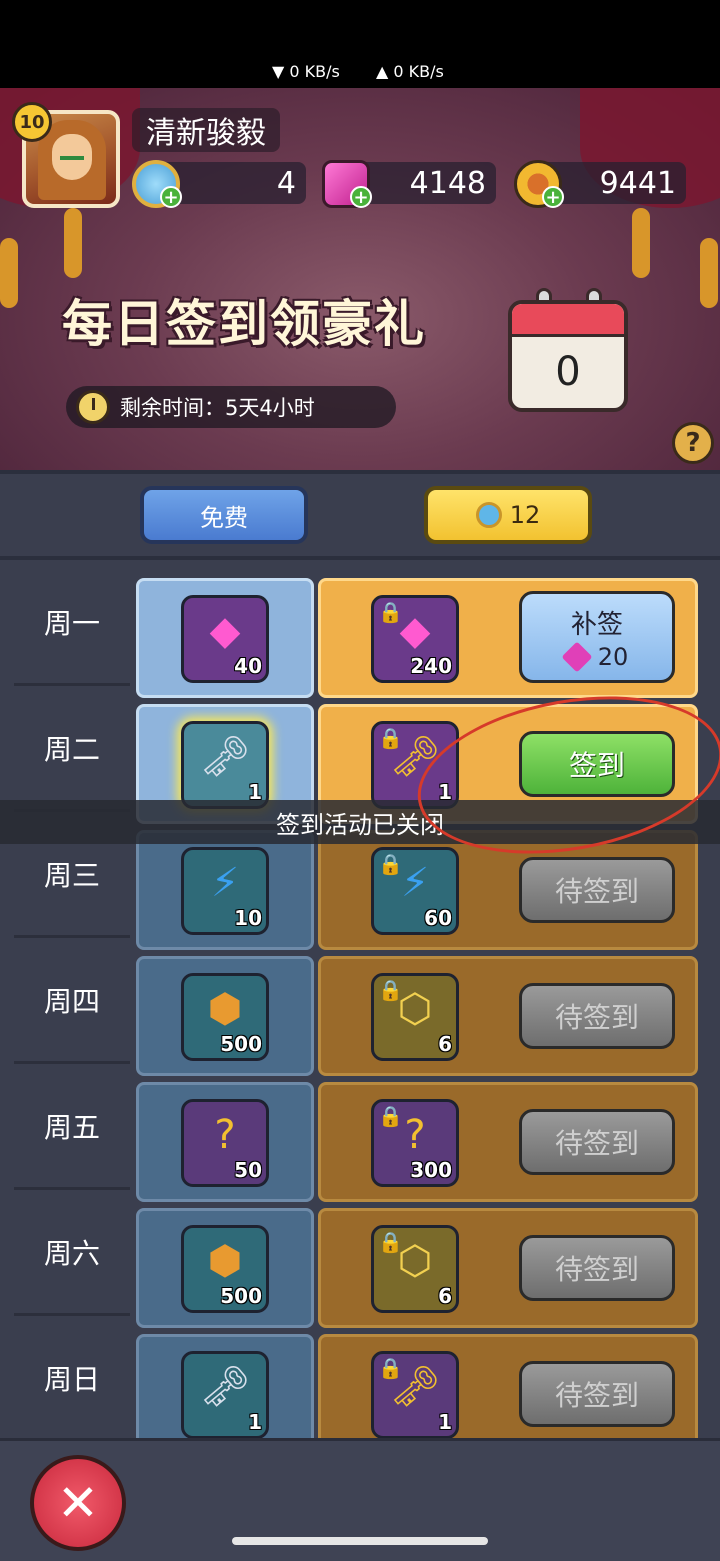 This screenshot has height=1561, width=720. What do you see at coordinates (596, 624) in the screenshot?
I see `makeup-label: 补签` at bounding box center [596, 624].